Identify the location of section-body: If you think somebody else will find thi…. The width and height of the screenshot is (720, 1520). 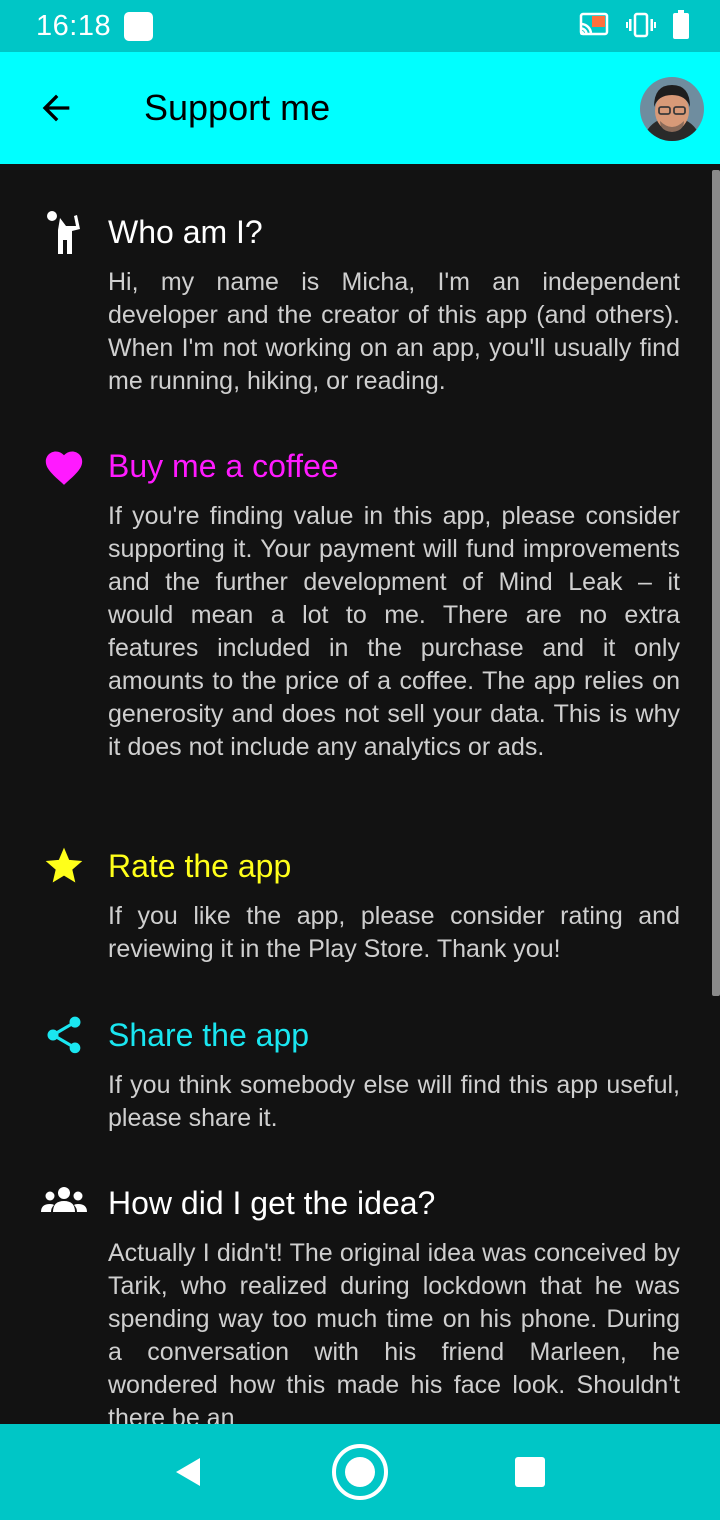
(394, 1101).